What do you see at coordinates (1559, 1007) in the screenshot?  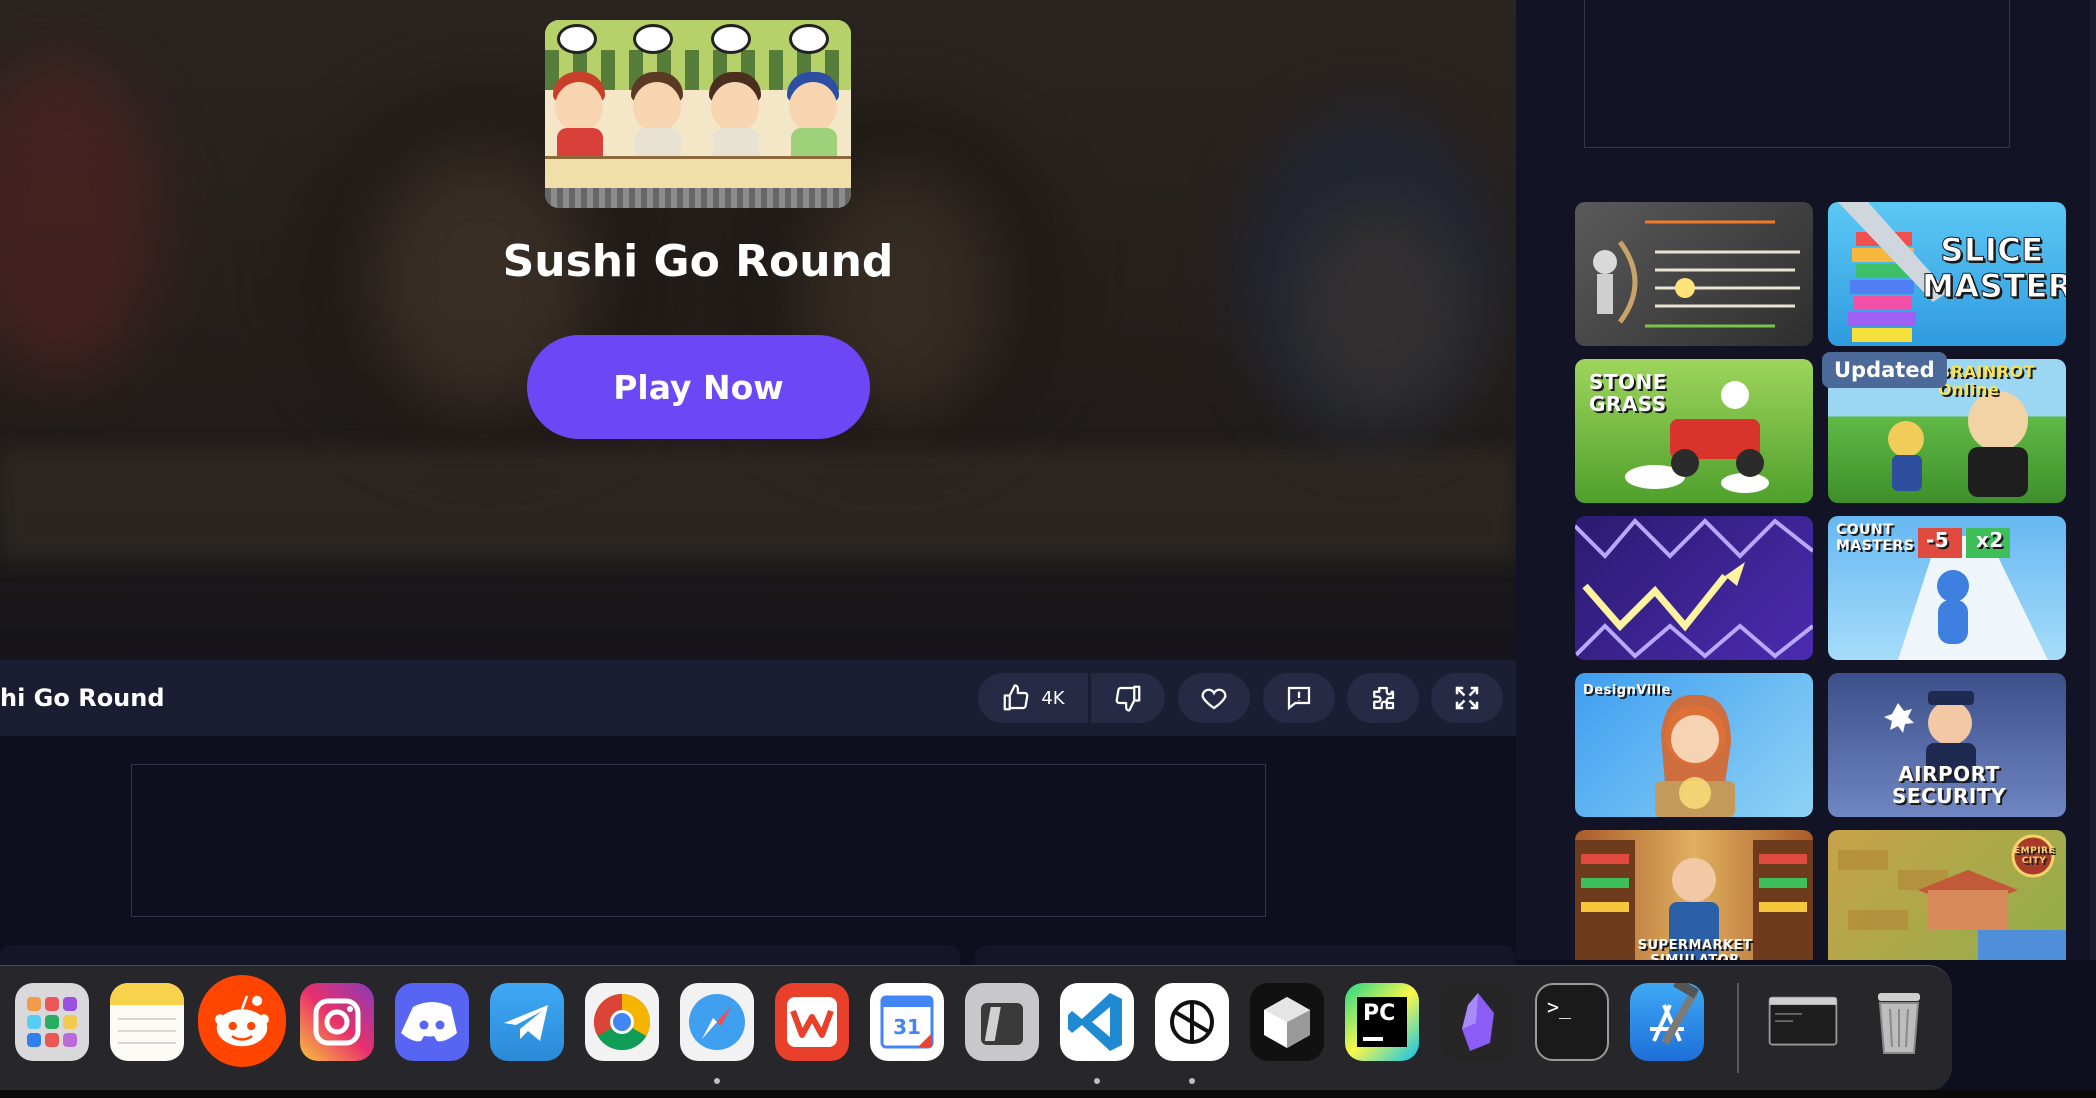 I see `terminal-prompt: >_` at bounding box center [1559, 1007].